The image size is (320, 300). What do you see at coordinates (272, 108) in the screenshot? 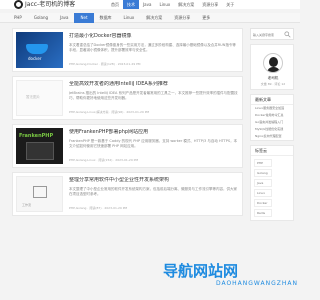
I see `recent-post-link: Linux服务器安全加固` at bounding box center [272, 108].